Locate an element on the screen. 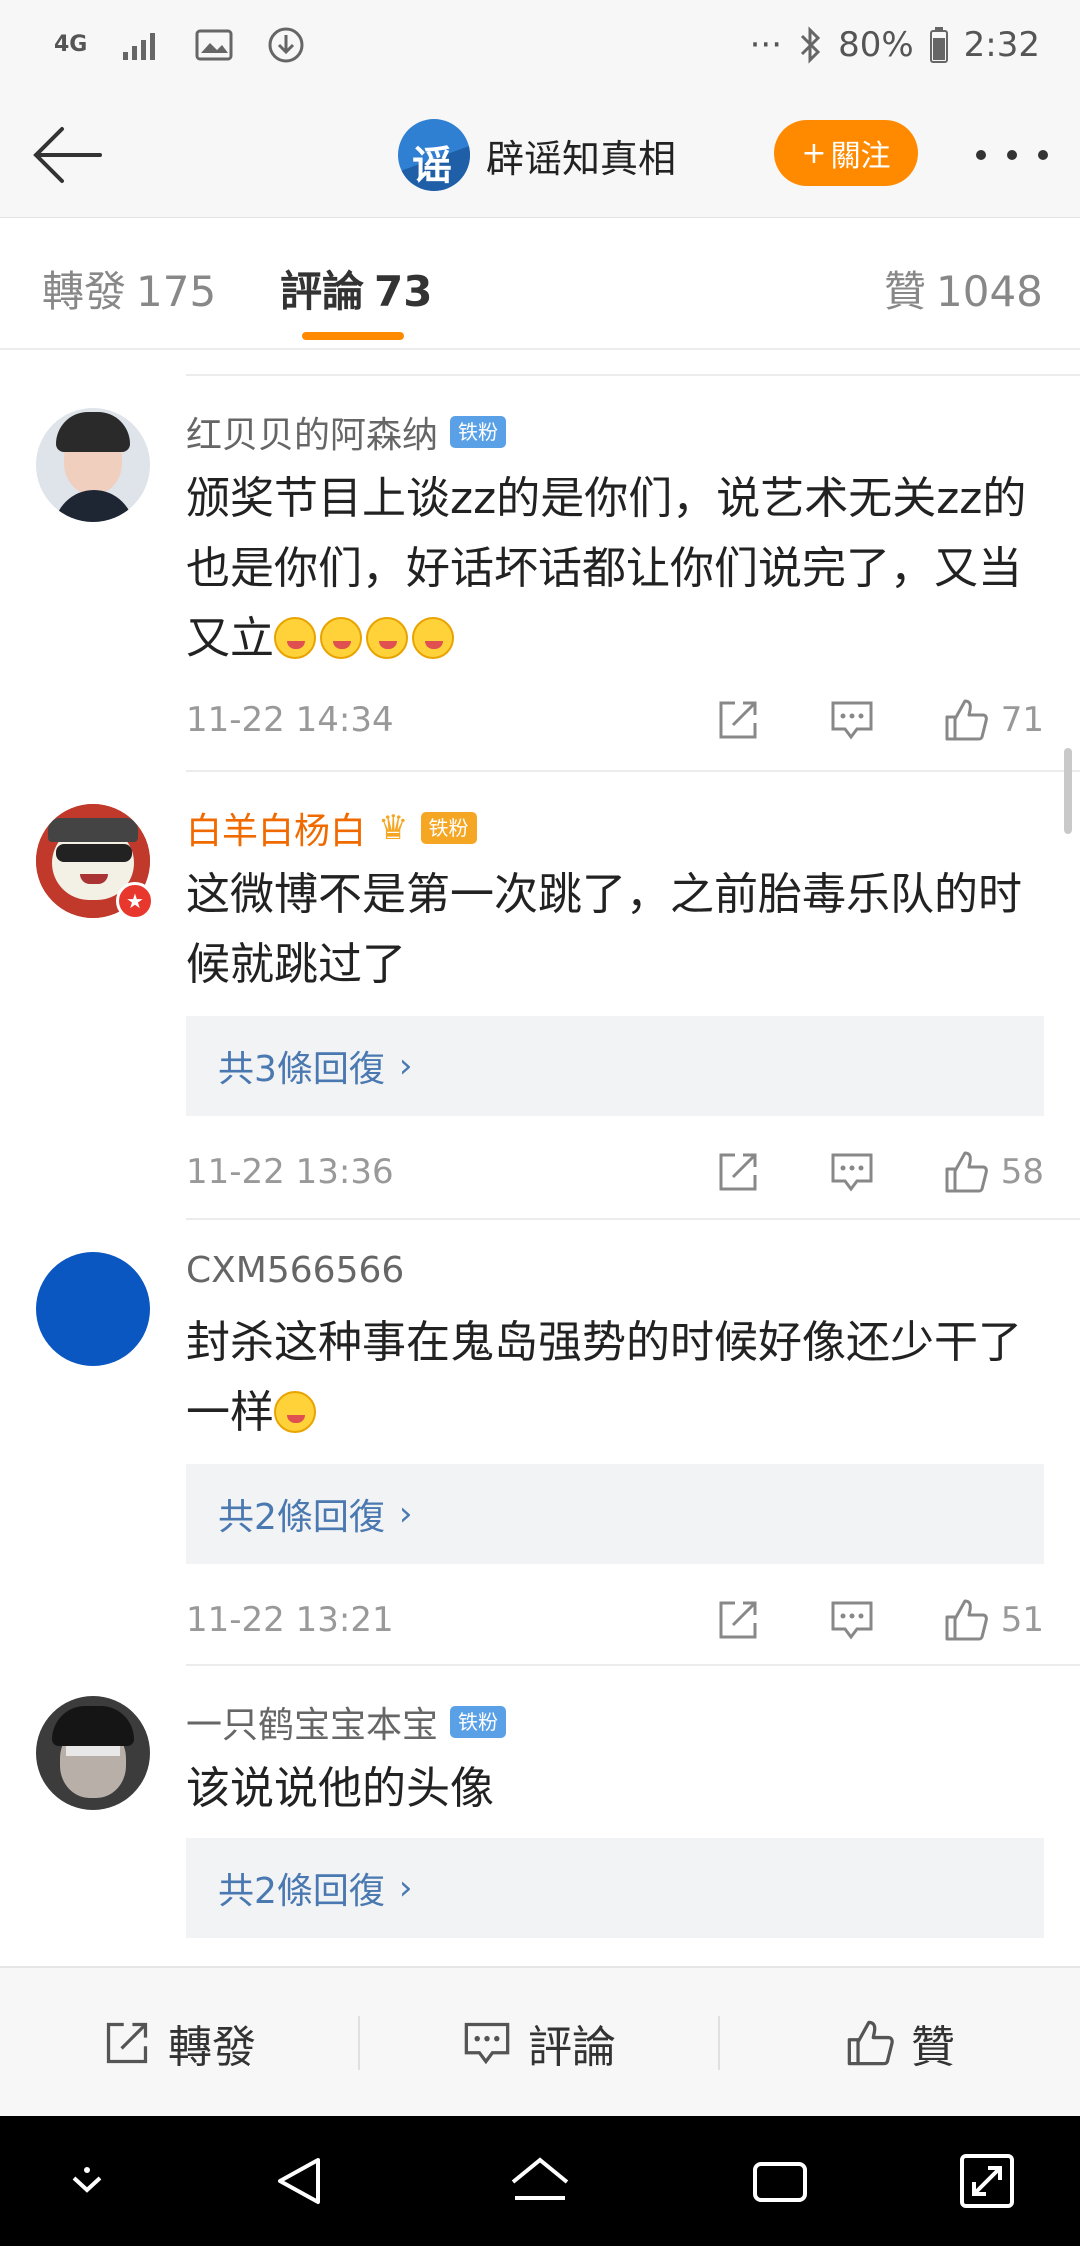  repost-label: 轉發 is located at coordinates (212, 2047).